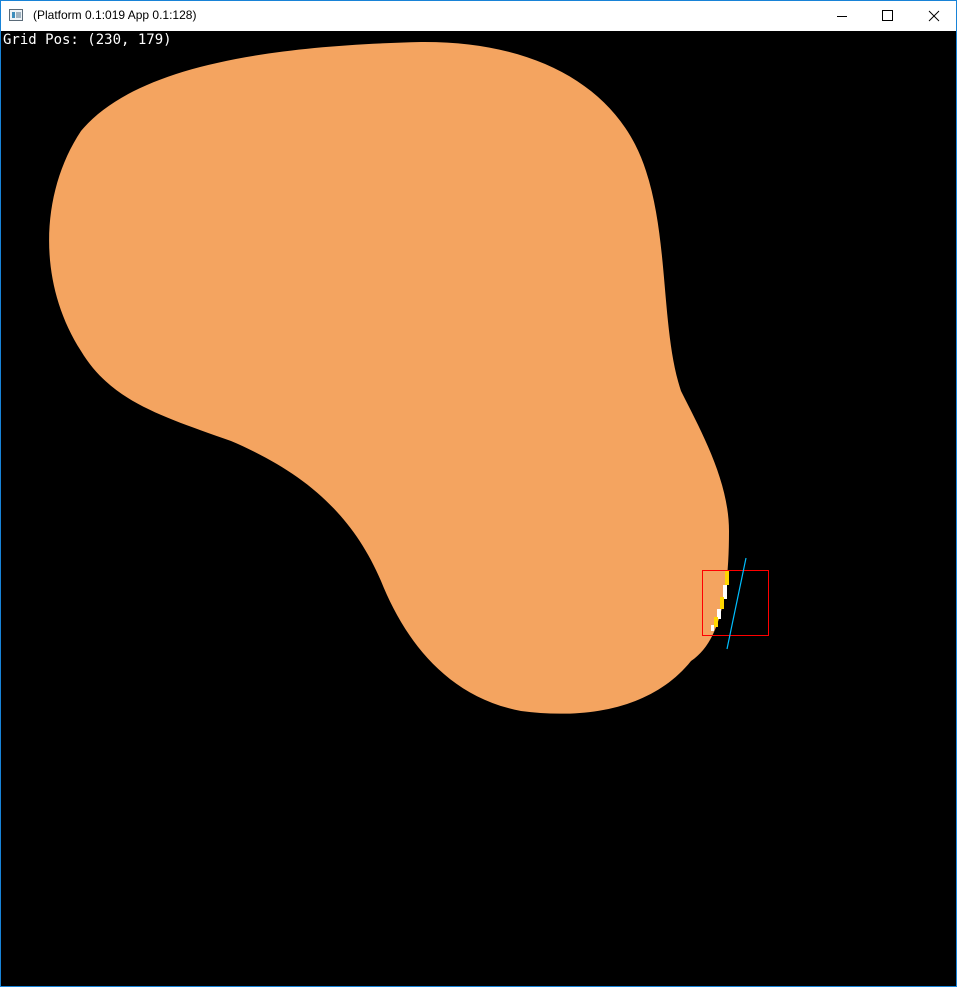 This screenshot has height=987, width=957. Describe the element at coordinates (87, 40) in the screenshot. I see `grid-pos-readout: Grid Pos: (230, 179)` at that location.